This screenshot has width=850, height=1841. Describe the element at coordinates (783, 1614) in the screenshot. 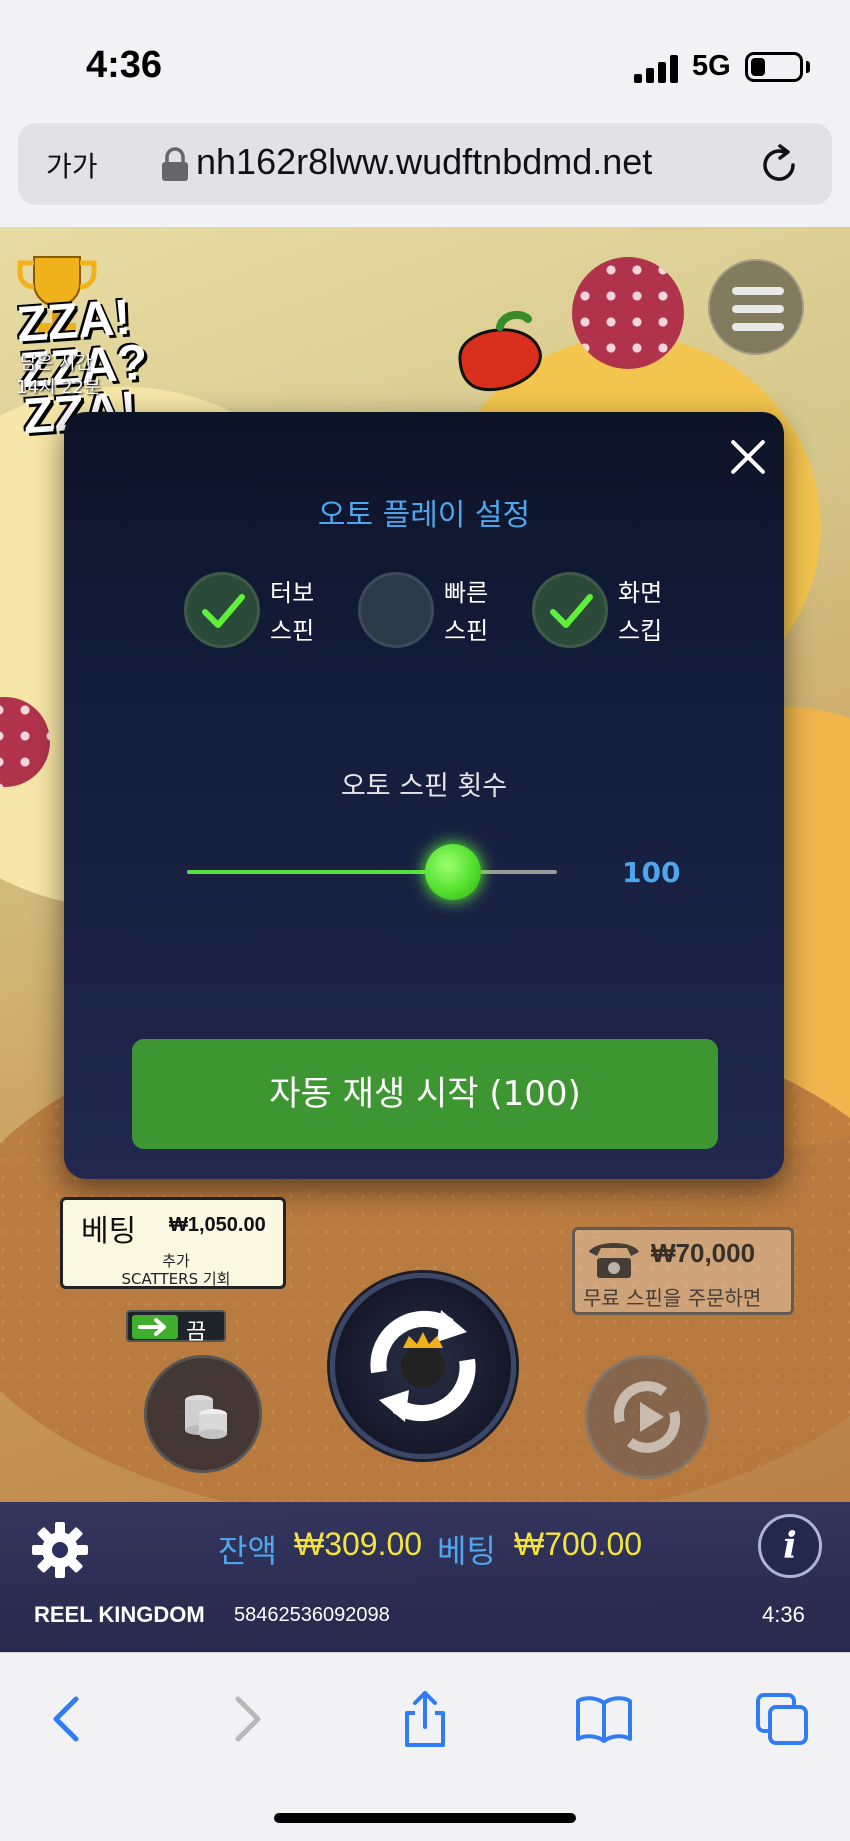

I see `game-clock: 4:36` at that location.